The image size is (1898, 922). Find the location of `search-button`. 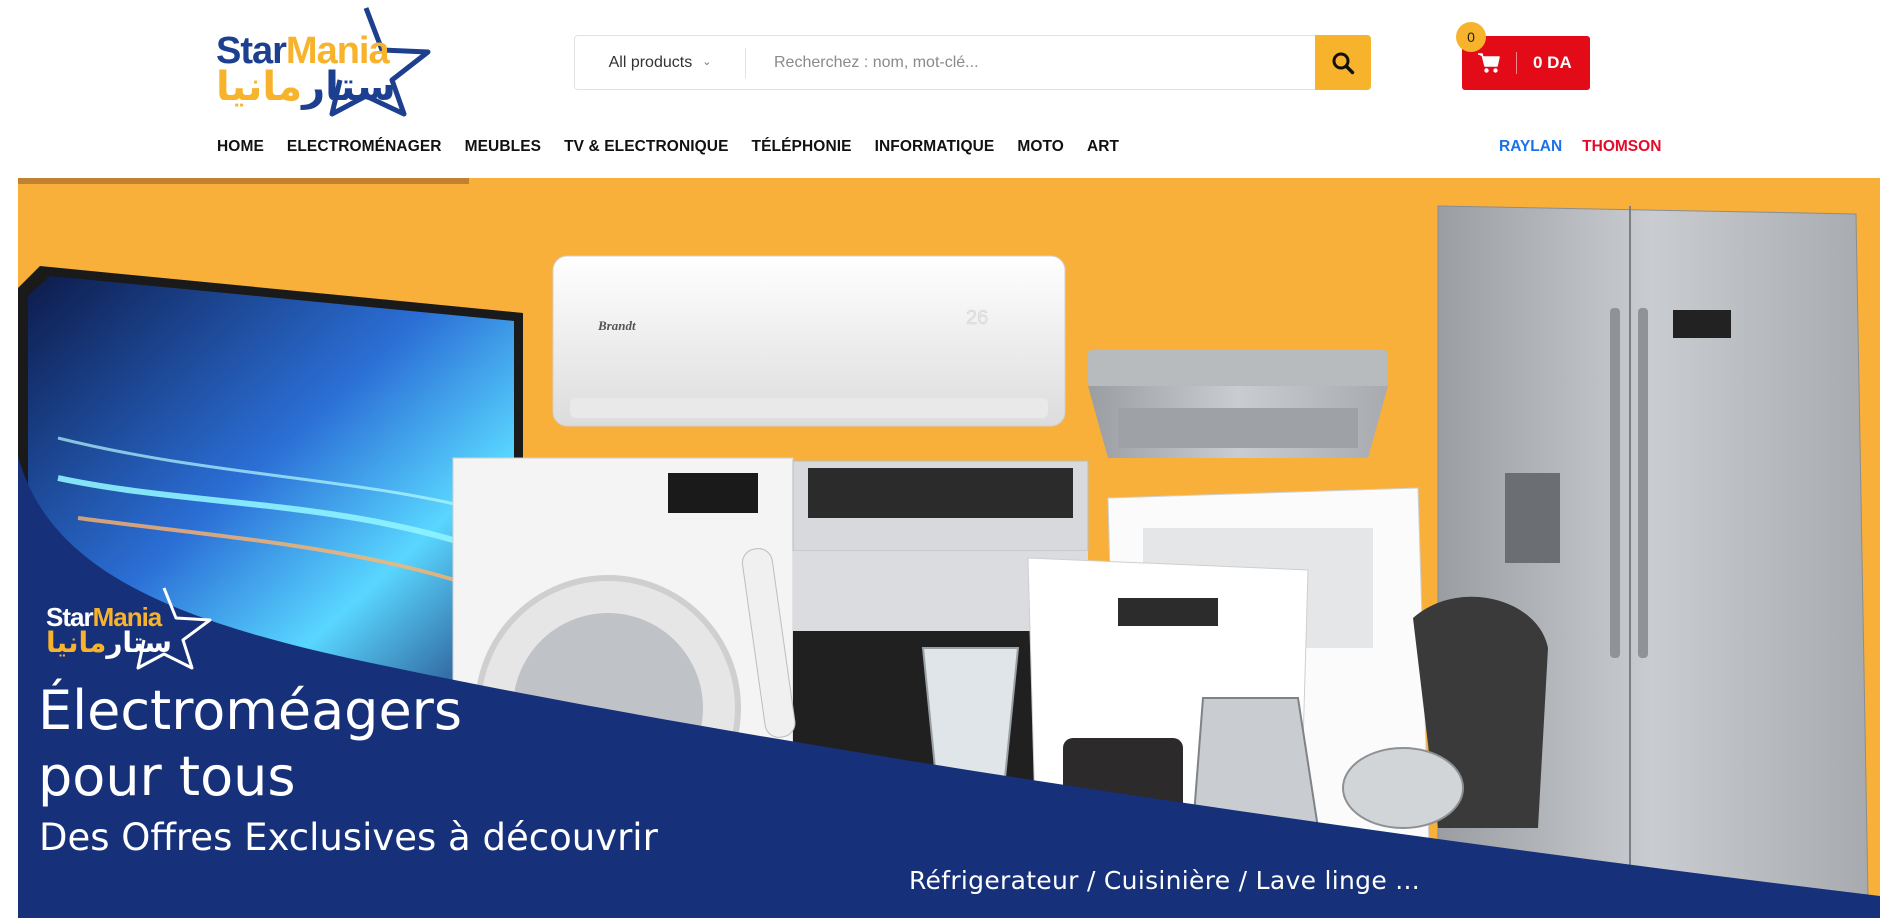

search-button is located at coordinates (1343, 62).